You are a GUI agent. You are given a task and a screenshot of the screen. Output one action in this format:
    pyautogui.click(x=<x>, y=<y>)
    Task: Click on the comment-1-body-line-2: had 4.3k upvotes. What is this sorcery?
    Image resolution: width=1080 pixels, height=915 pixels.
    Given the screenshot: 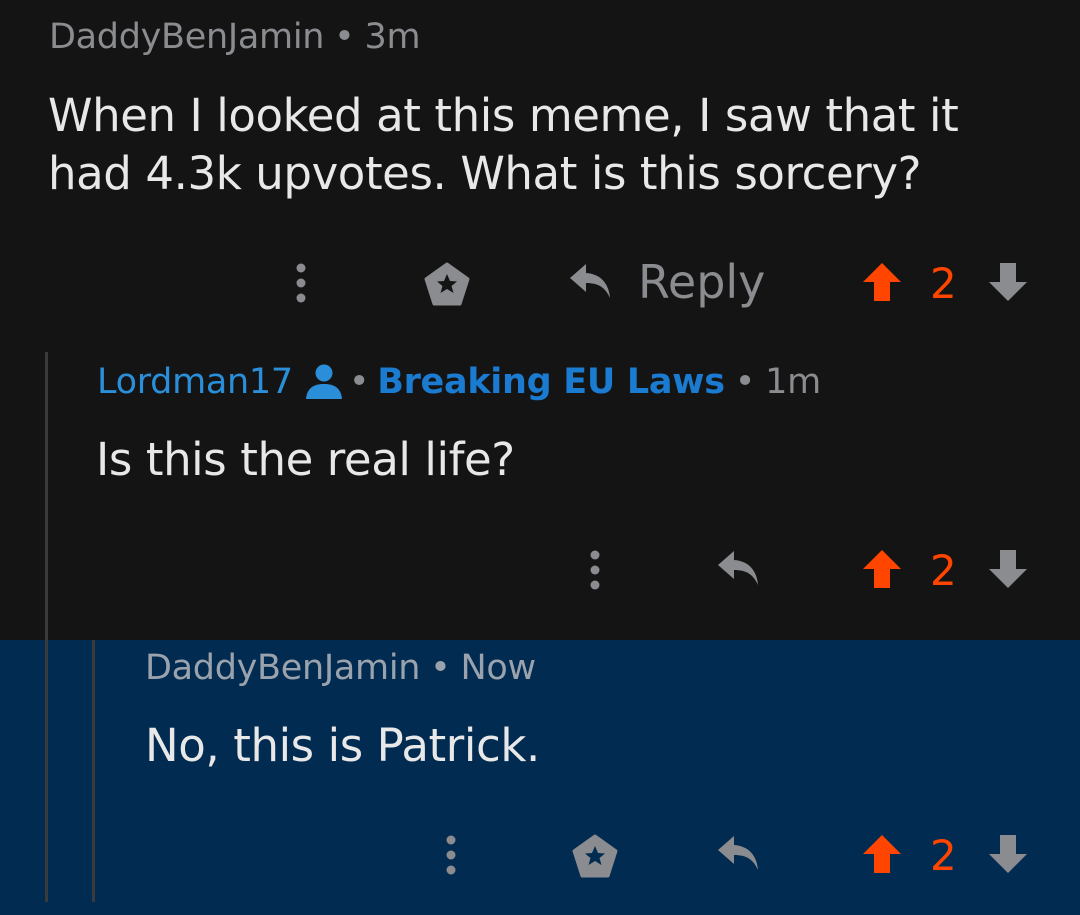 What is the action you would take?
    pyautogui.click(x=485, y=173)
    